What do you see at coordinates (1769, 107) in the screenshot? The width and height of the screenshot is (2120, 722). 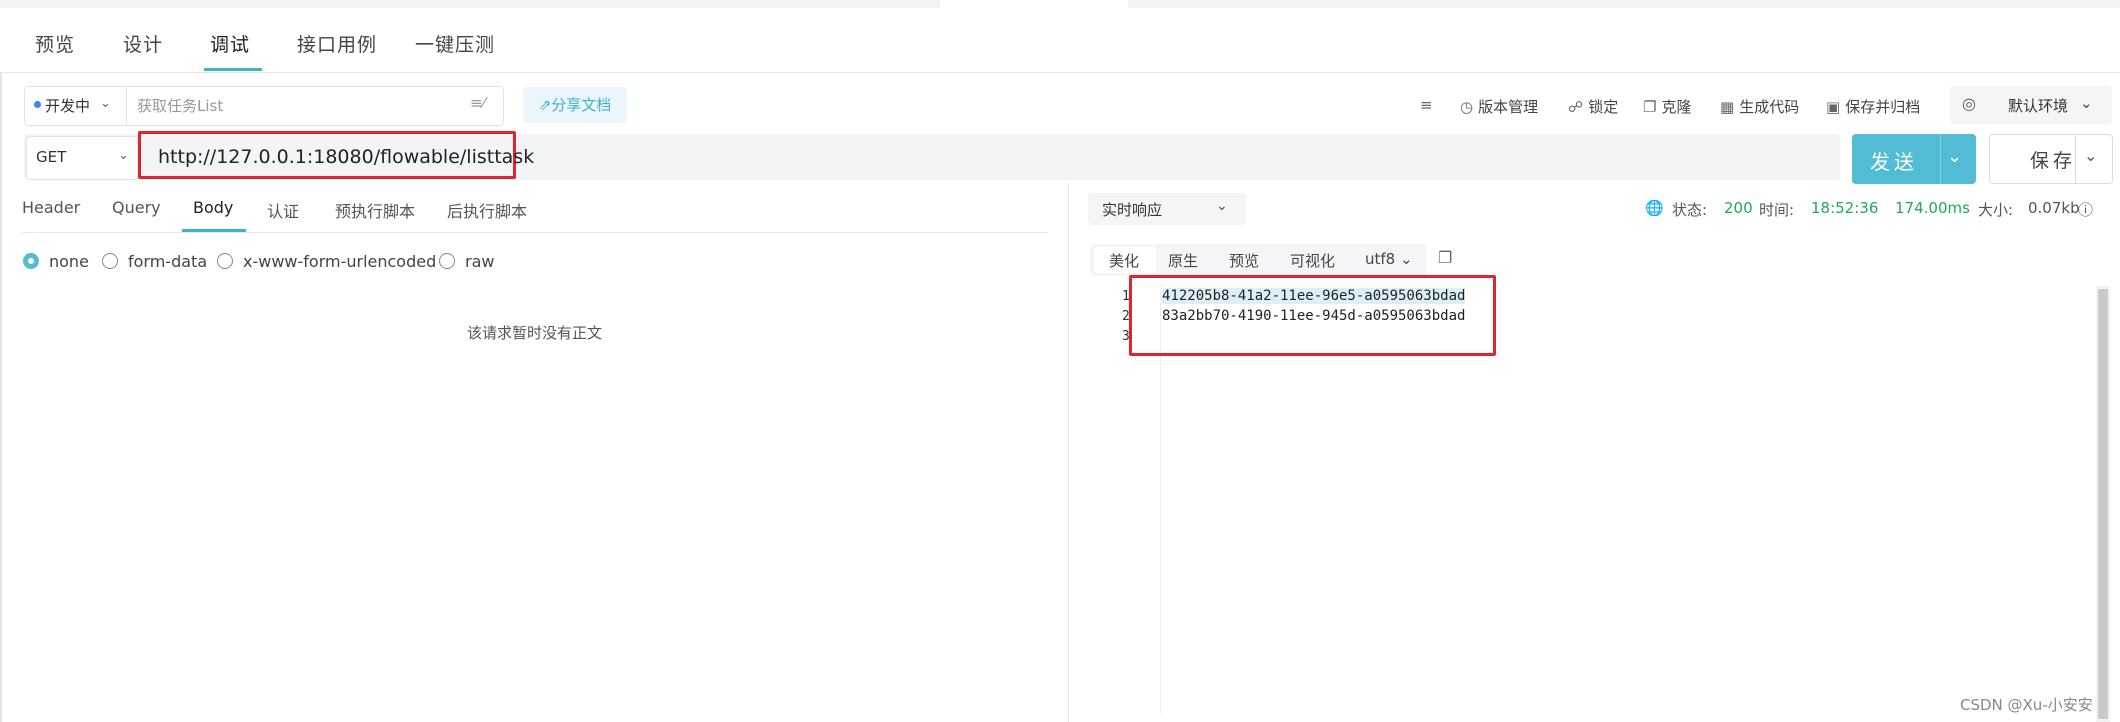 I see `gen-code-label: 生成代码` at bounding box center [1769, 107].